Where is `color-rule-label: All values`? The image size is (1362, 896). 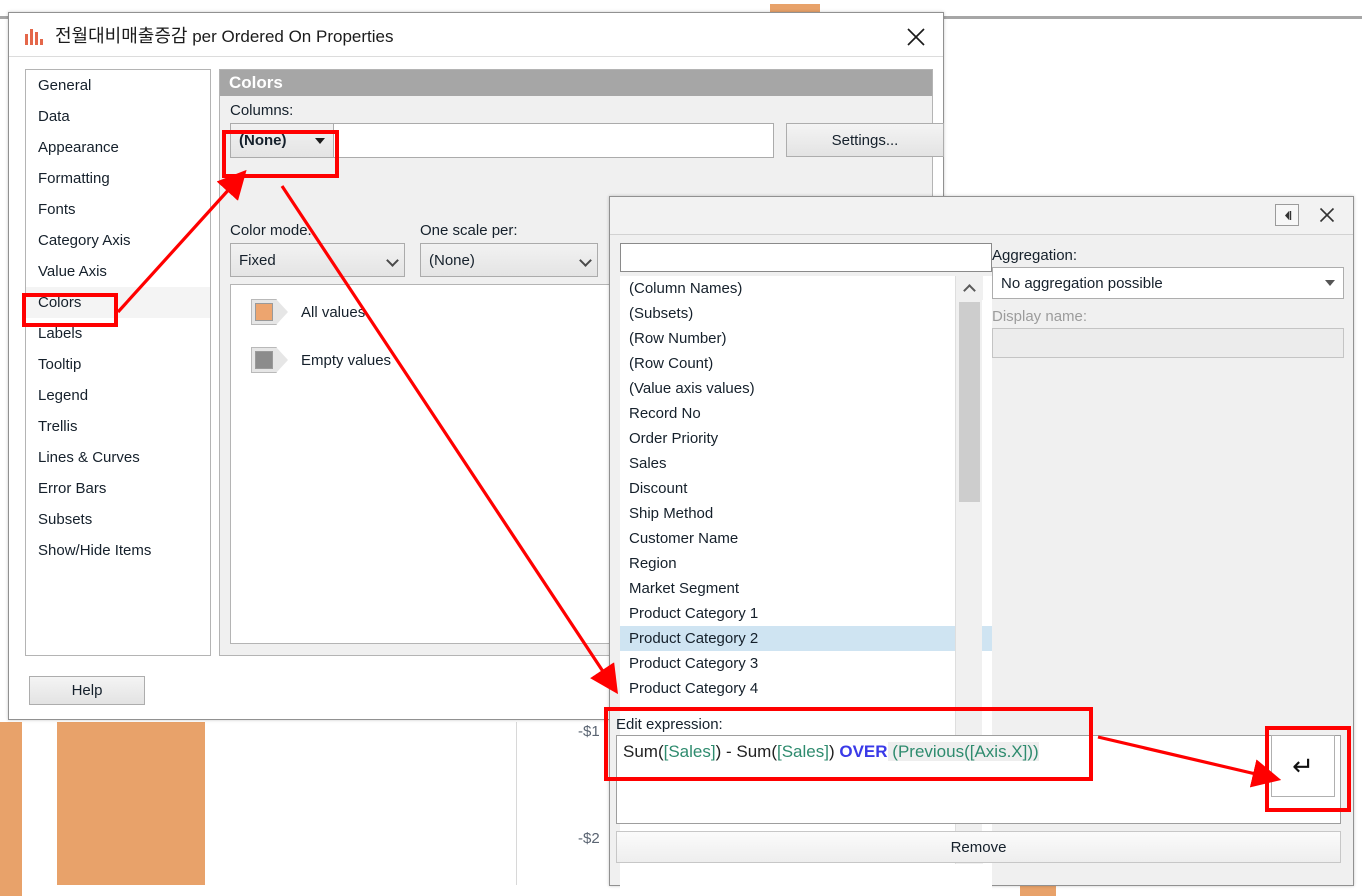
color-rule-label: All values is located at coordinates (333, 312).